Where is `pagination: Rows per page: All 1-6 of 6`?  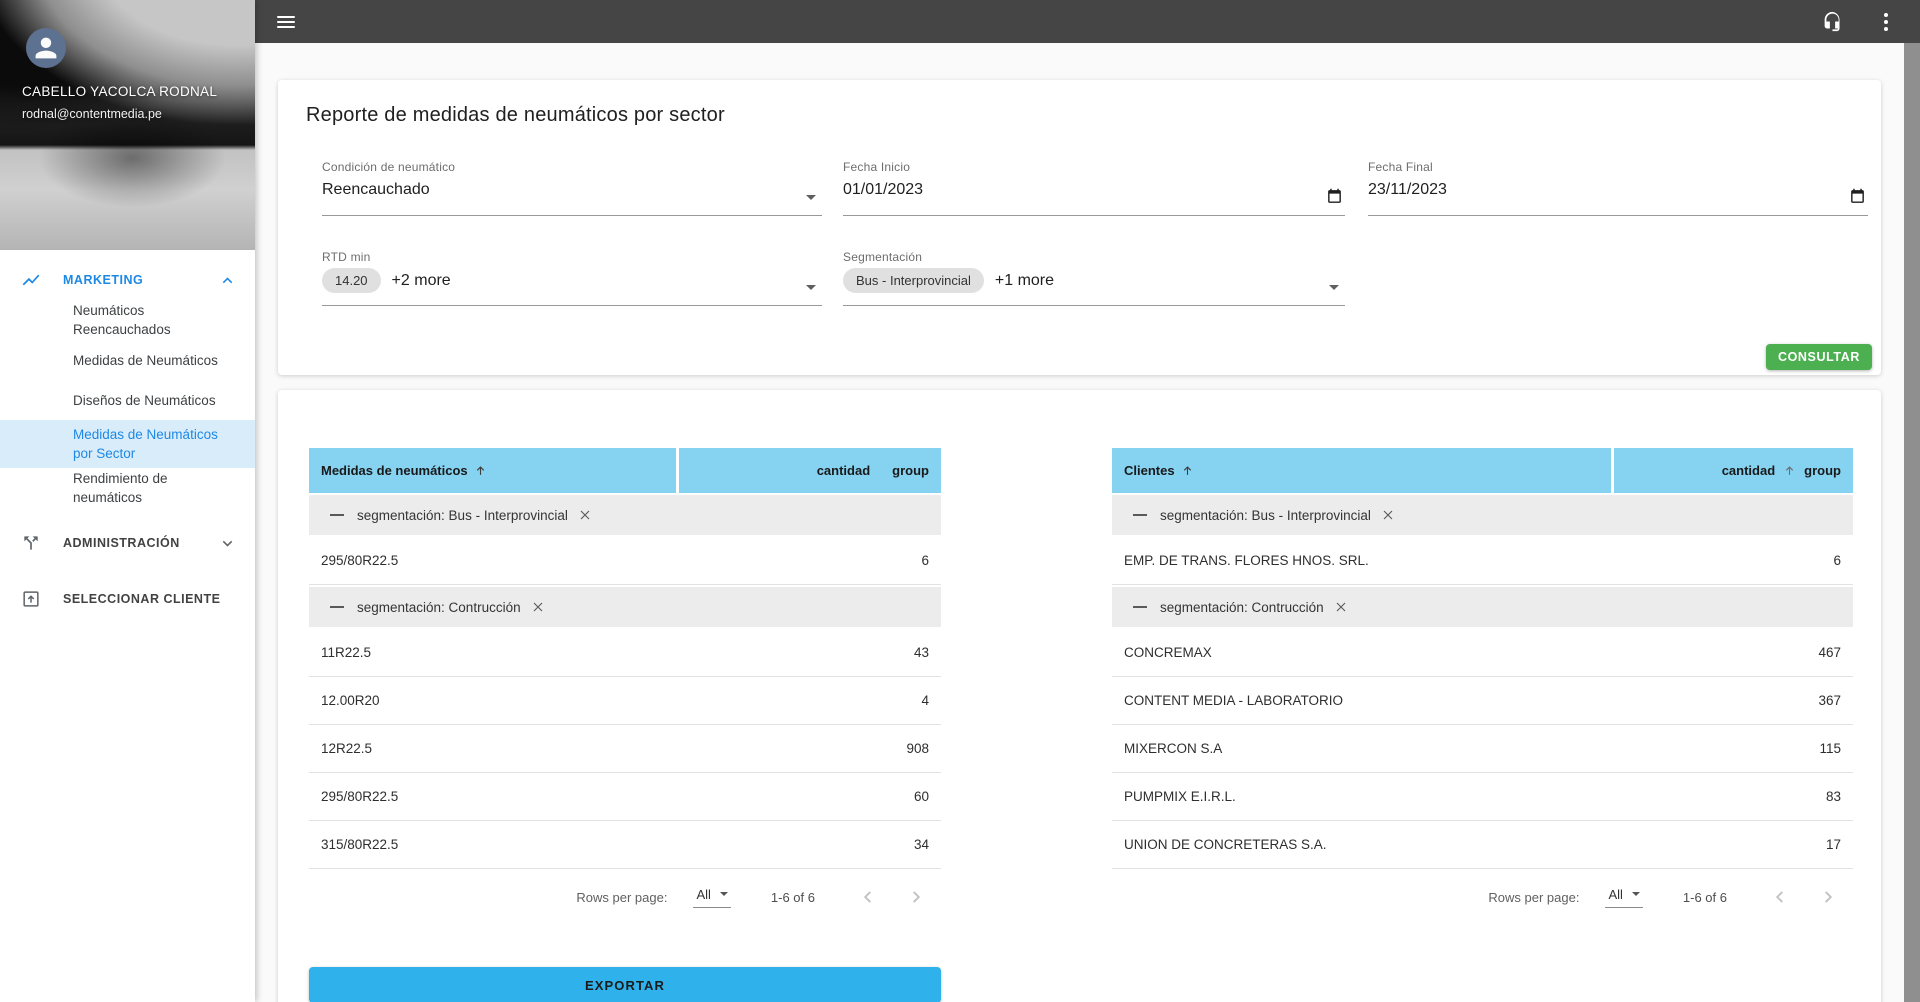
pagination: Rows per page: All 1-6 of 6 is located at coordinates (625, 897).